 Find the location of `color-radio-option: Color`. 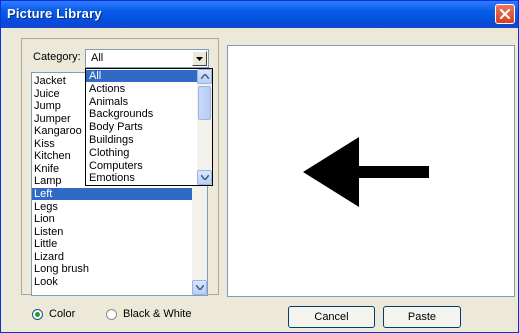

color-radio-option: Color is located at coordinates (53, 314).